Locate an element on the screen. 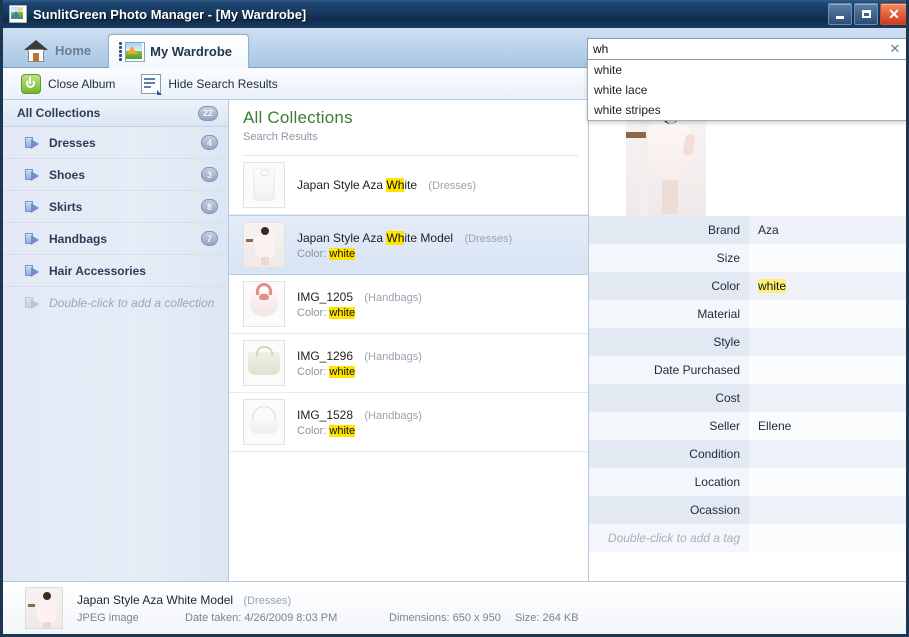 The width and height of the screenshot is (909, 637). result-category: (Dresses) is located at coordinates (488, 238).